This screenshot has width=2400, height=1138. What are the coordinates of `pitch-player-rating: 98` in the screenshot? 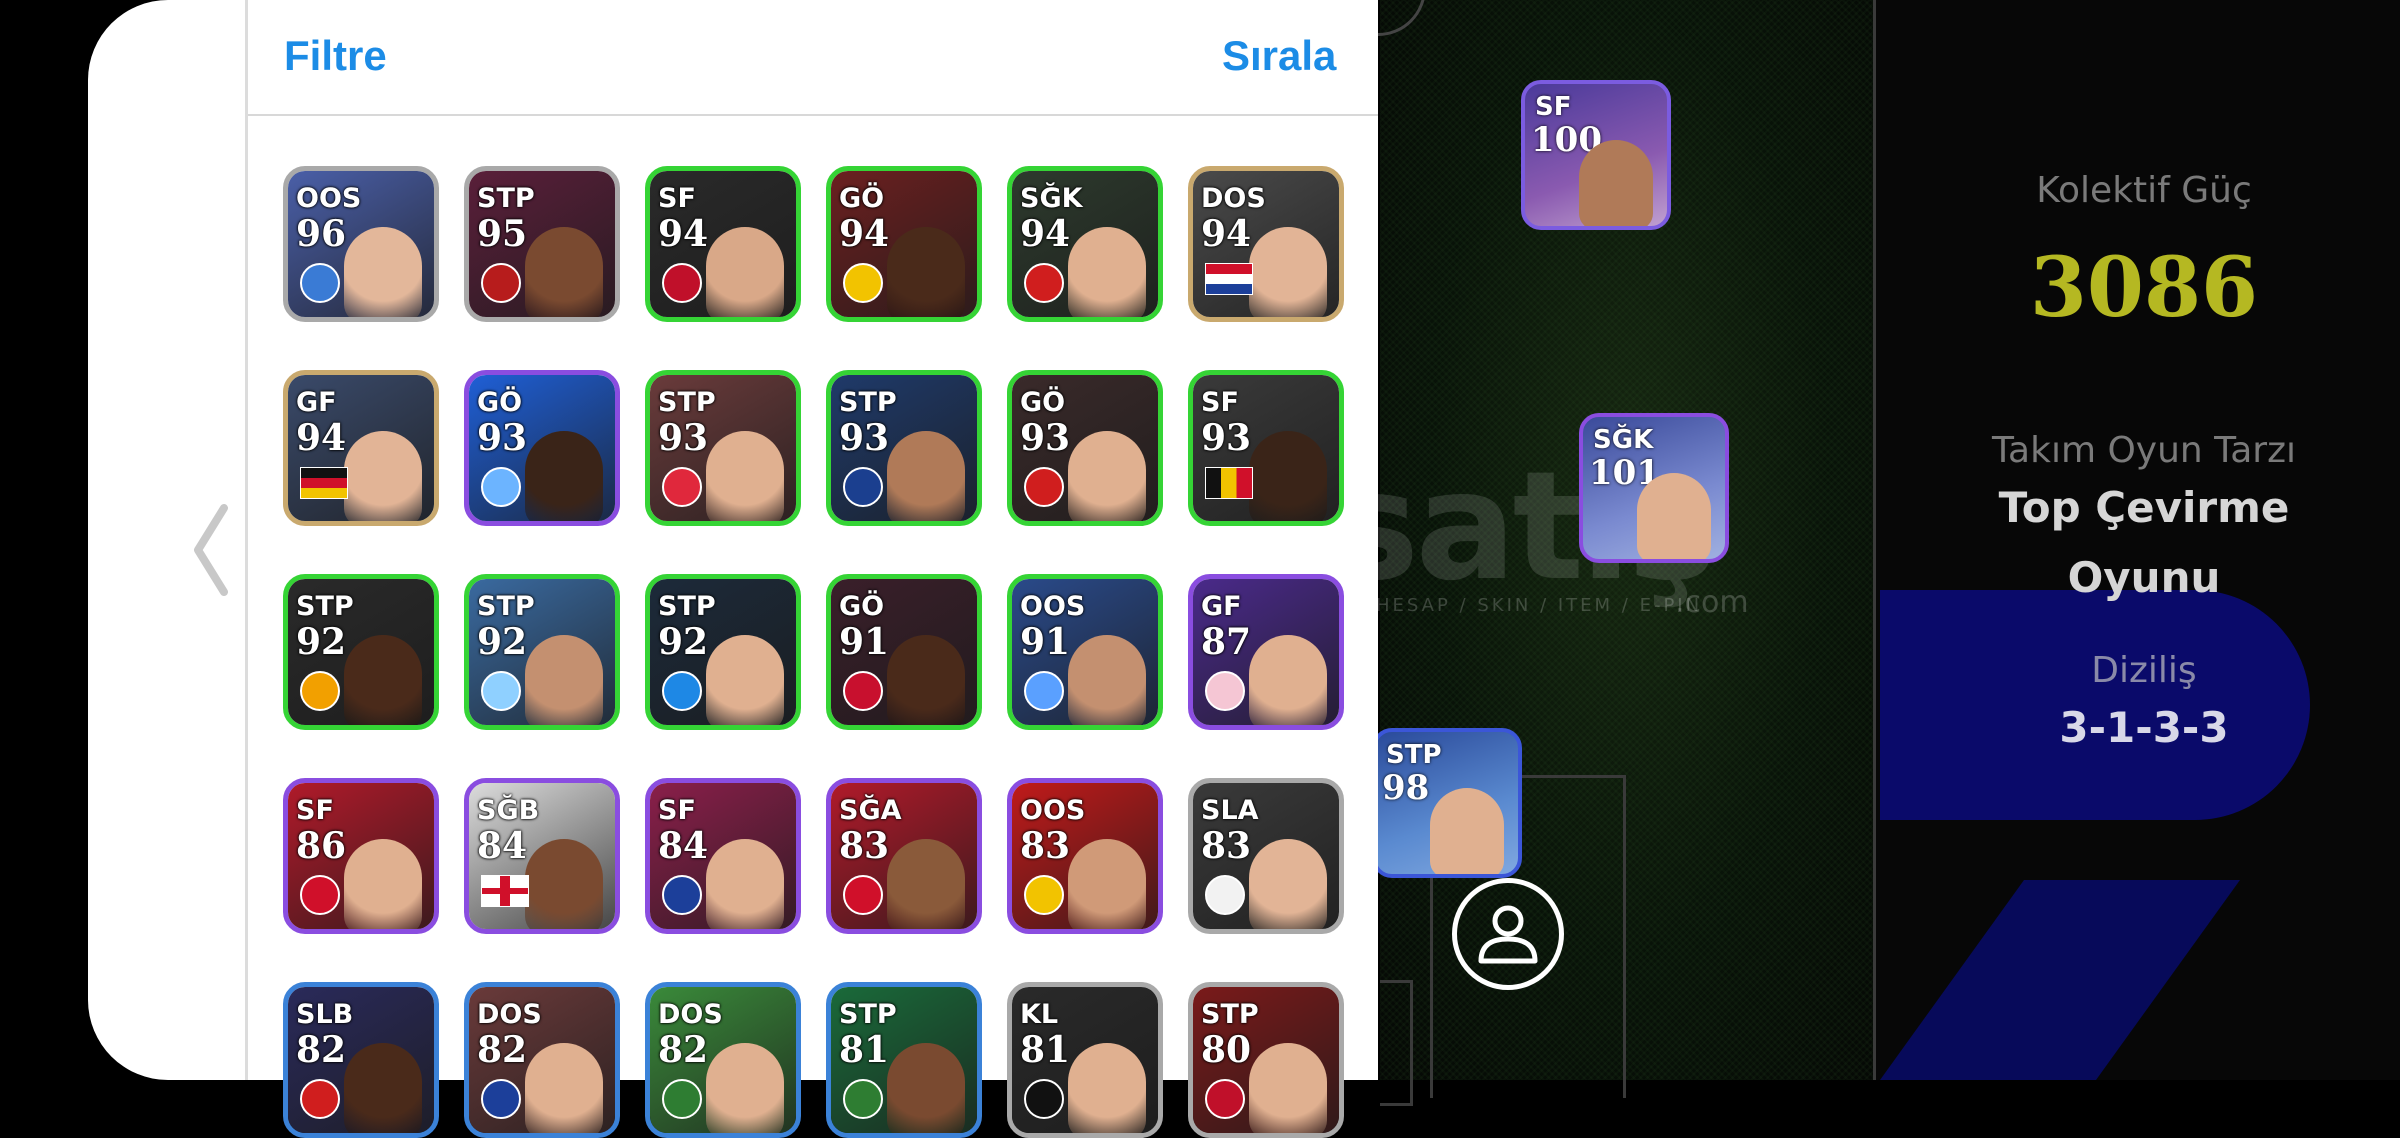 It's located at (1406, 788).